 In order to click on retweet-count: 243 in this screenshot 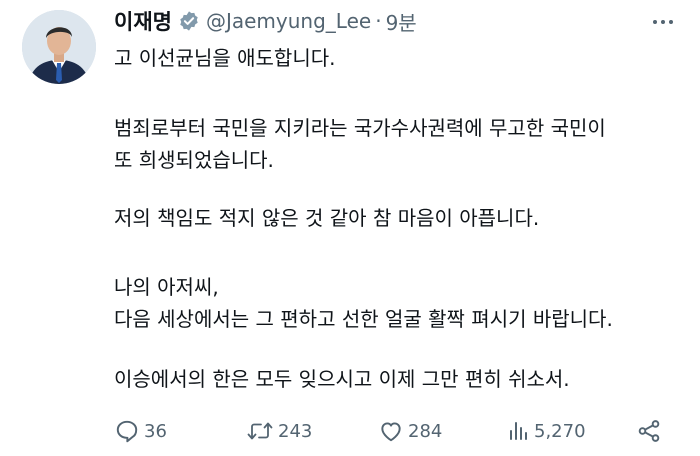, I will do `click(295, 431)`.